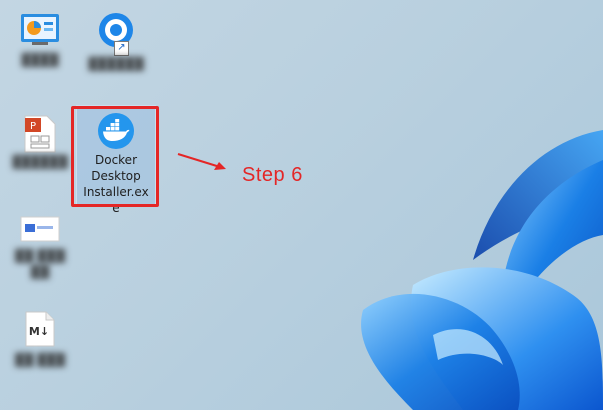 The height and width of the screenshot is (410, 603). I want to click on dashboard-app-icon, so click(40, 31).